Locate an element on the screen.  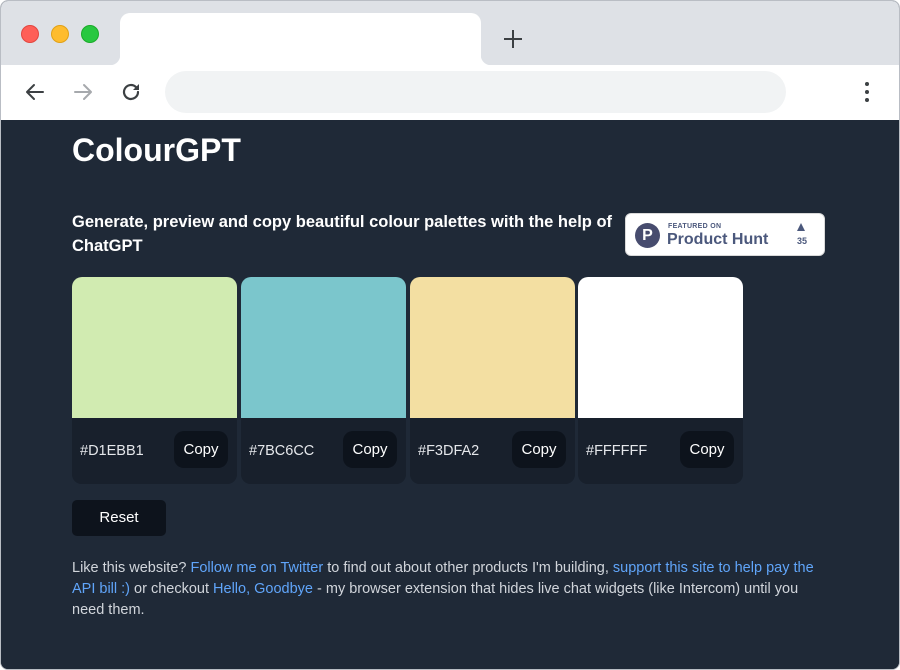
twitter-link: Follow me on Twitter is located at coordinates (256, 568).